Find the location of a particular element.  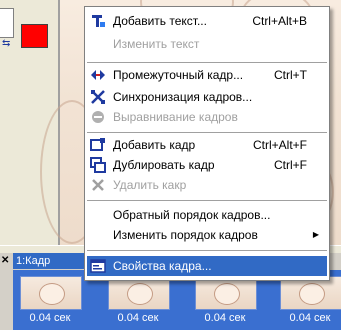

menu-item-tween: Промежуточный кадр... Ctrl+T is located at coordinates (207, 75).